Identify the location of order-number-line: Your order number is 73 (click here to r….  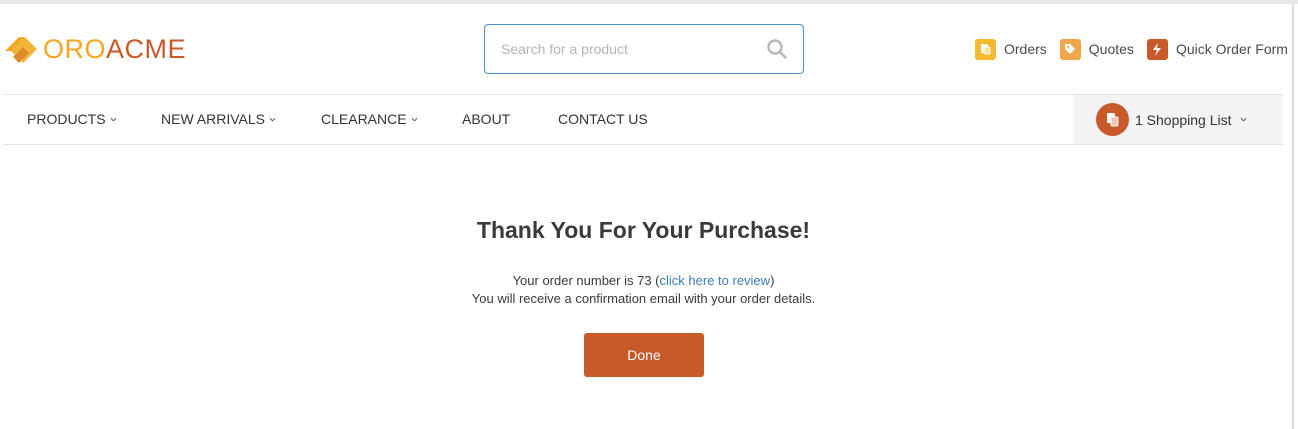
(643, 280).